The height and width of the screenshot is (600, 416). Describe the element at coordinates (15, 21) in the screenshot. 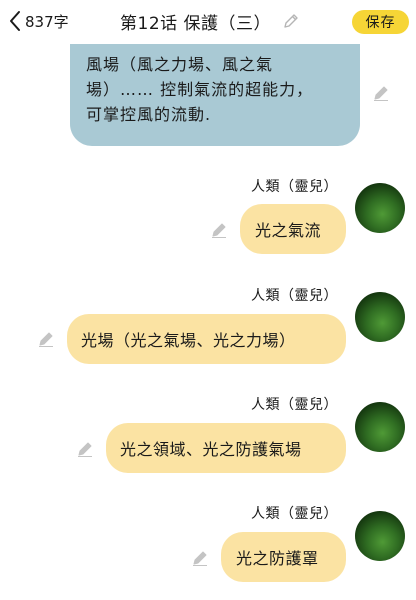

I see `chevron-left-icon` at that location.